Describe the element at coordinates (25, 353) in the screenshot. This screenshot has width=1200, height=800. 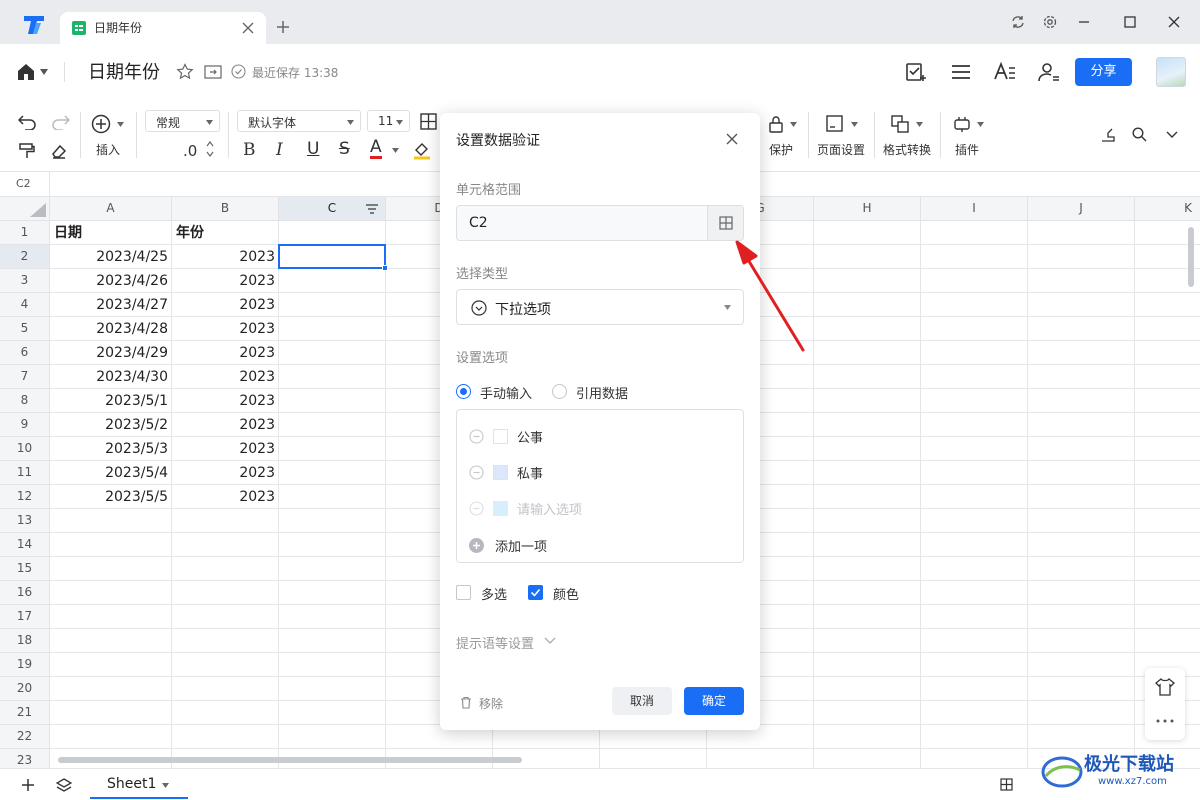
I see `row-header: 6` at that location.